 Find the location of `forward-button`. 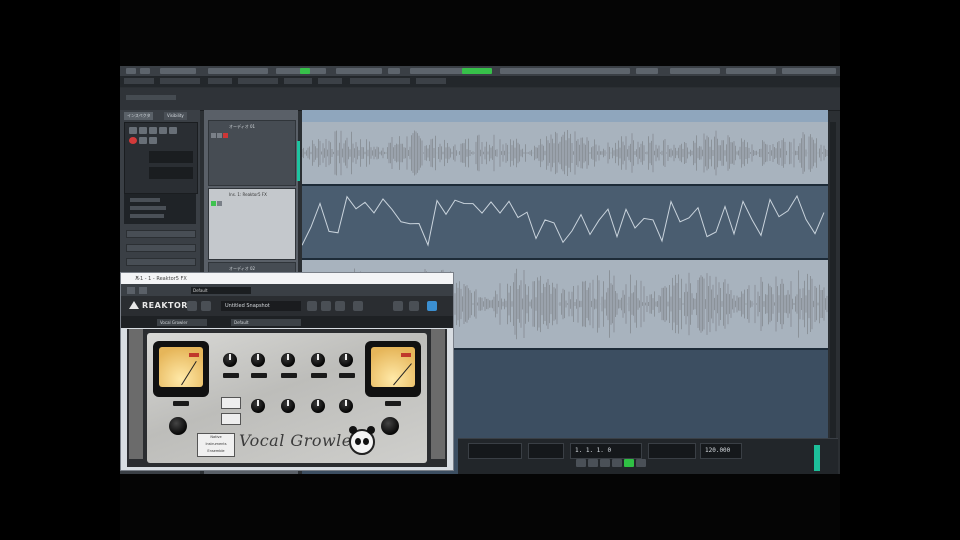

forward-button is located at coordinates (593, 463).